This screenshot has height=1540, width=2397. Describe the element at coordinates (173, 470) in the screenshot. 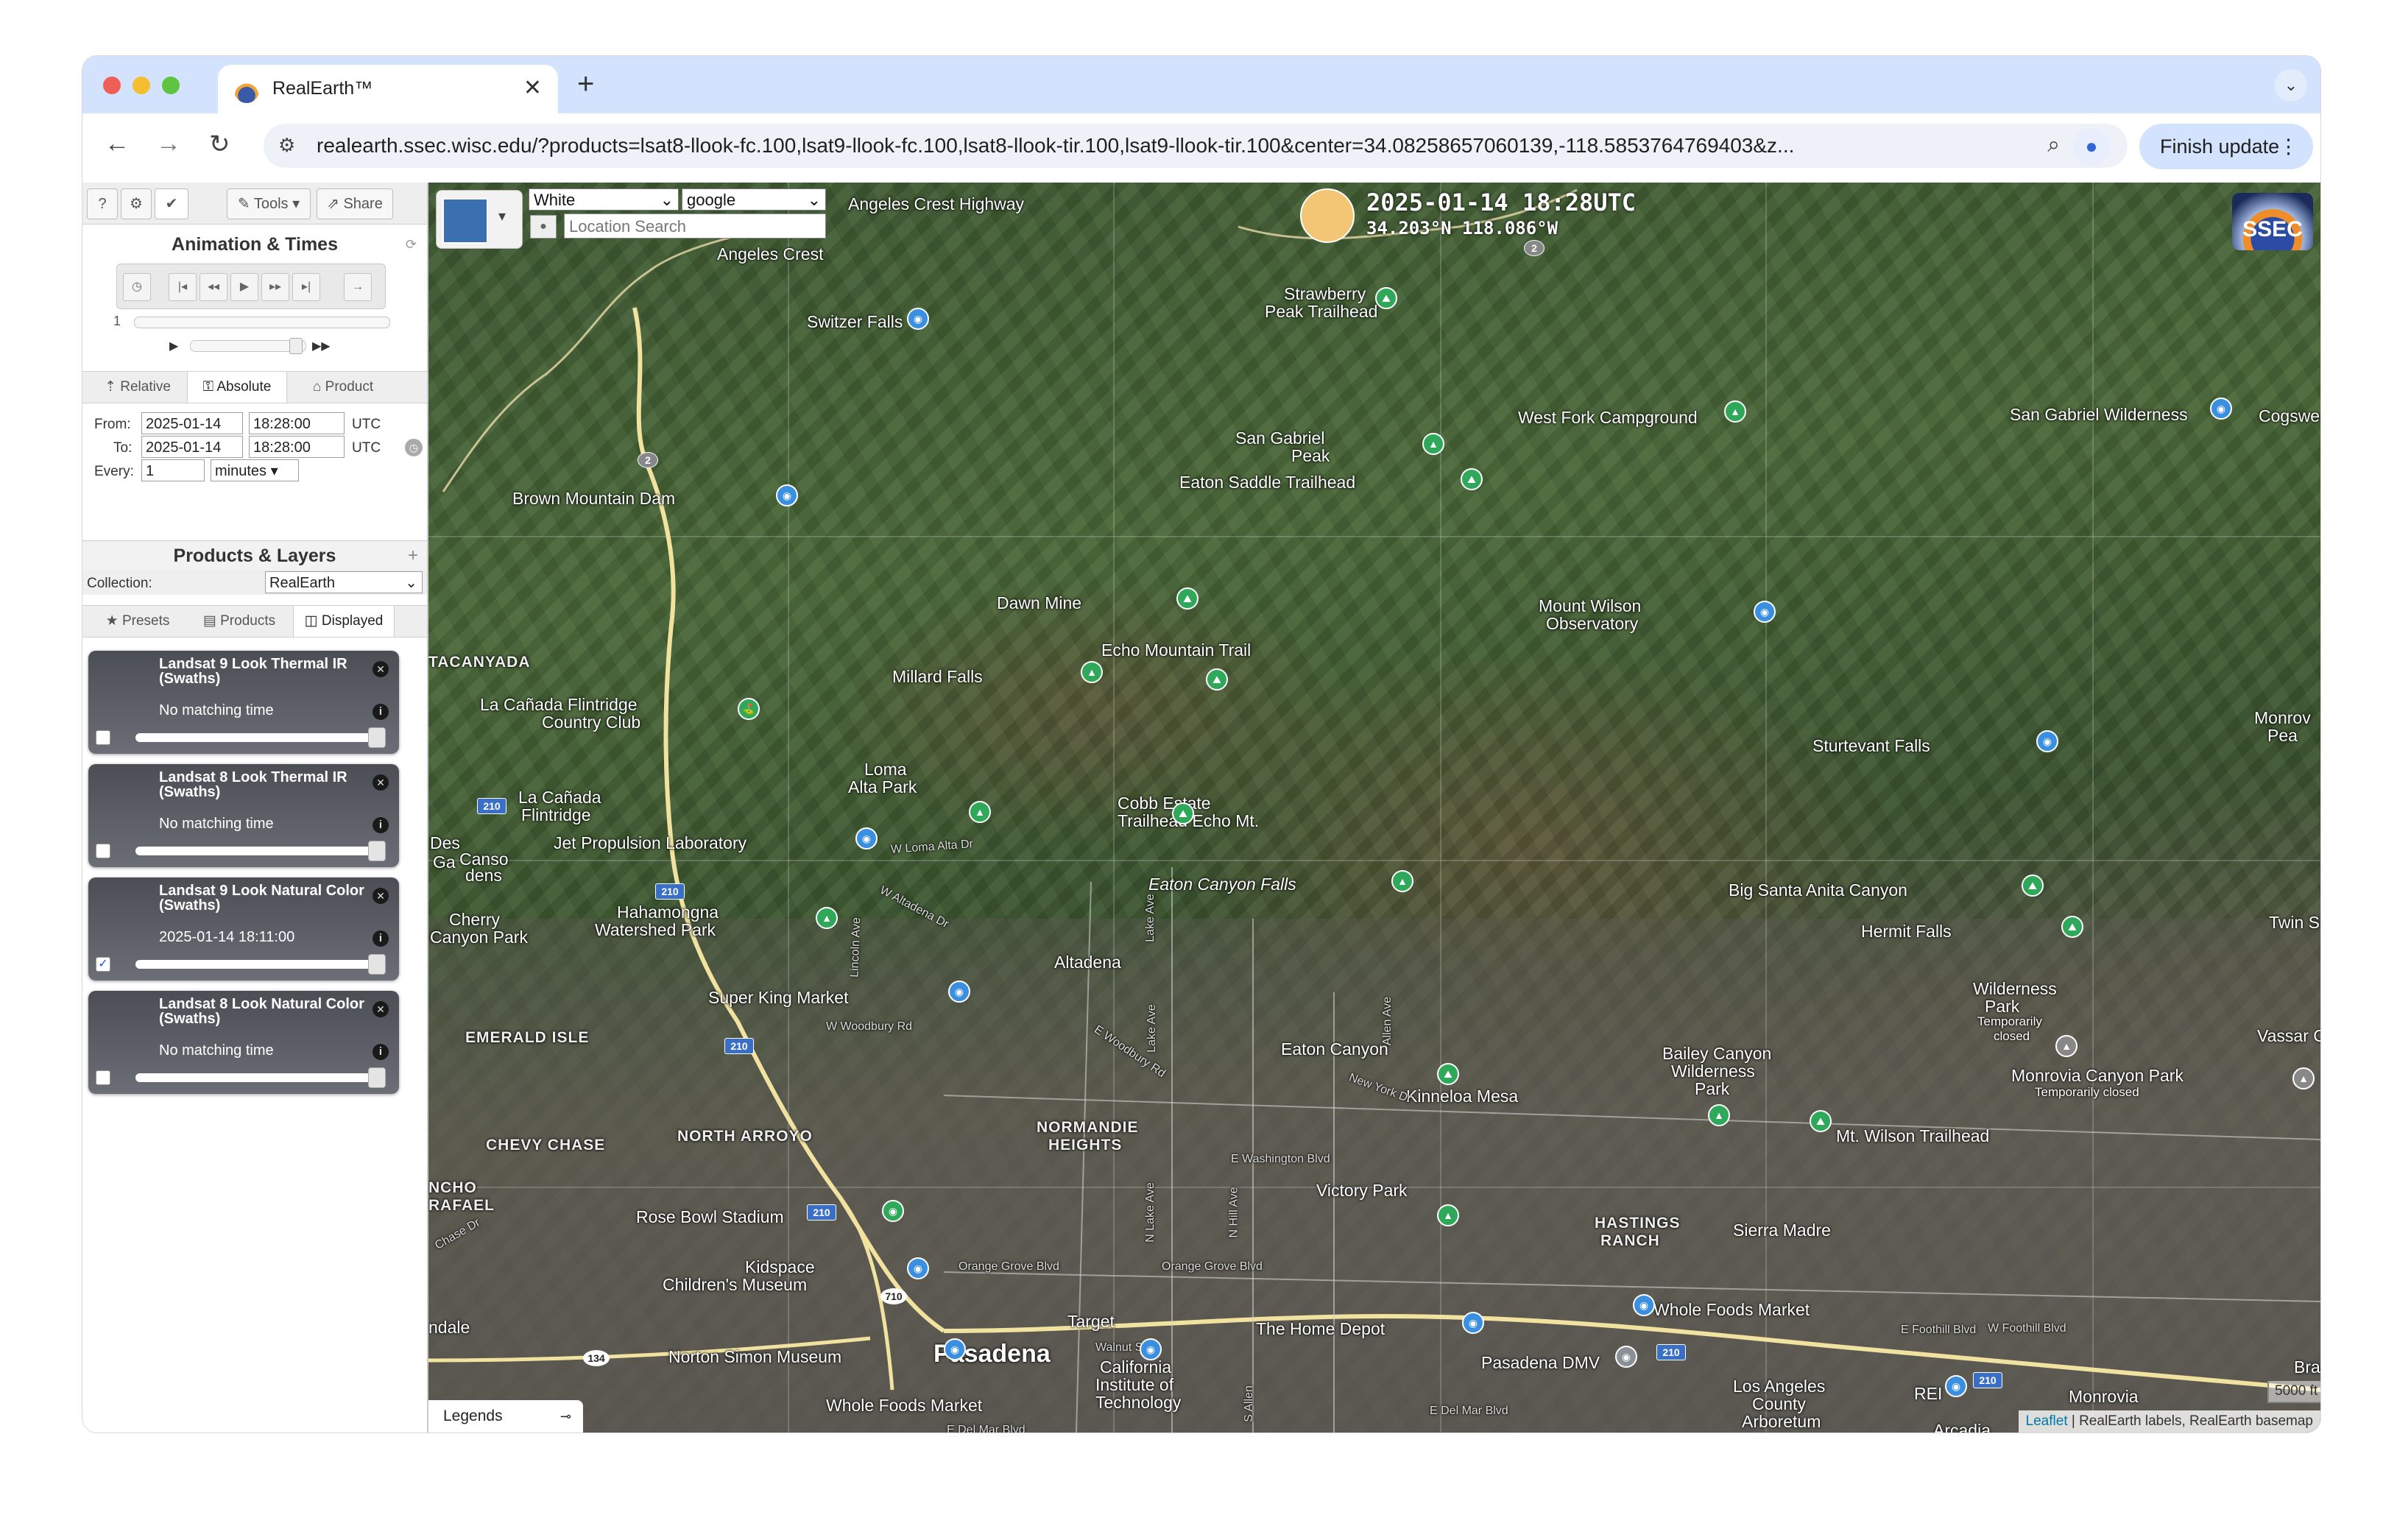

I see `every-input: 1` at that location.